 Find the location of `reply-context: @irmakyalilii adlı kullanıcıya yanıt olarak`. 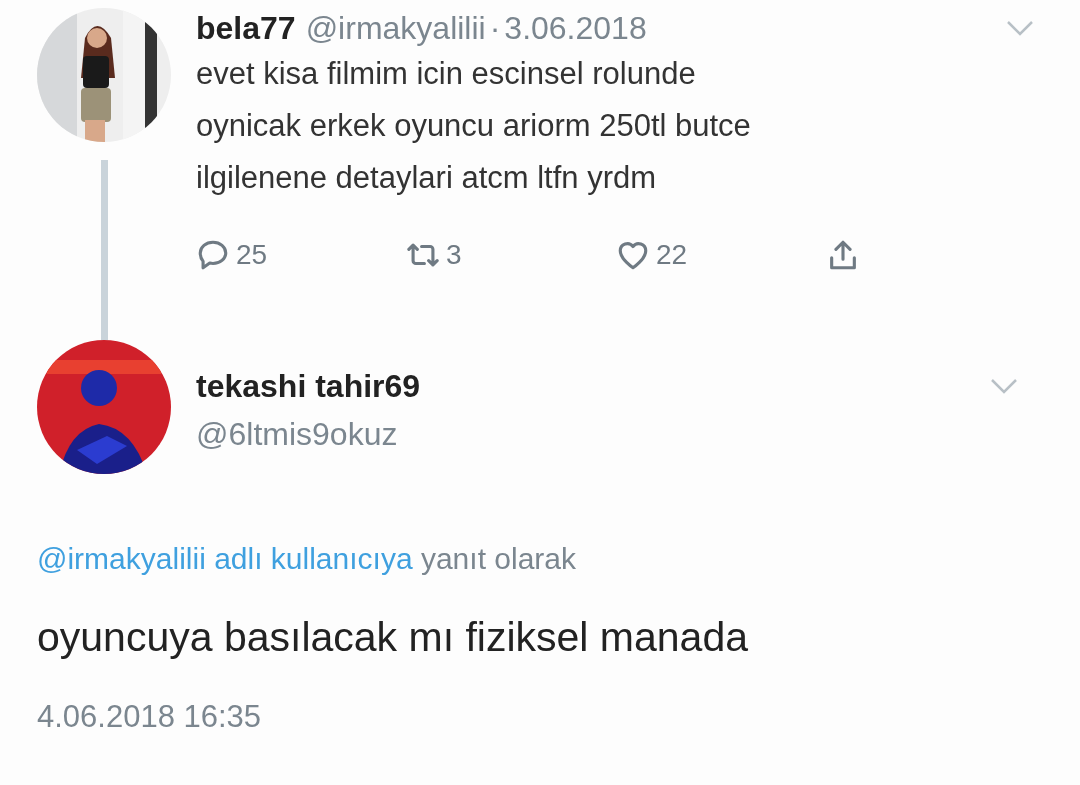

reply-context: @irmakyalilii adlı kullanıcıya yanıt olarak is located at coordinates (307, 559).